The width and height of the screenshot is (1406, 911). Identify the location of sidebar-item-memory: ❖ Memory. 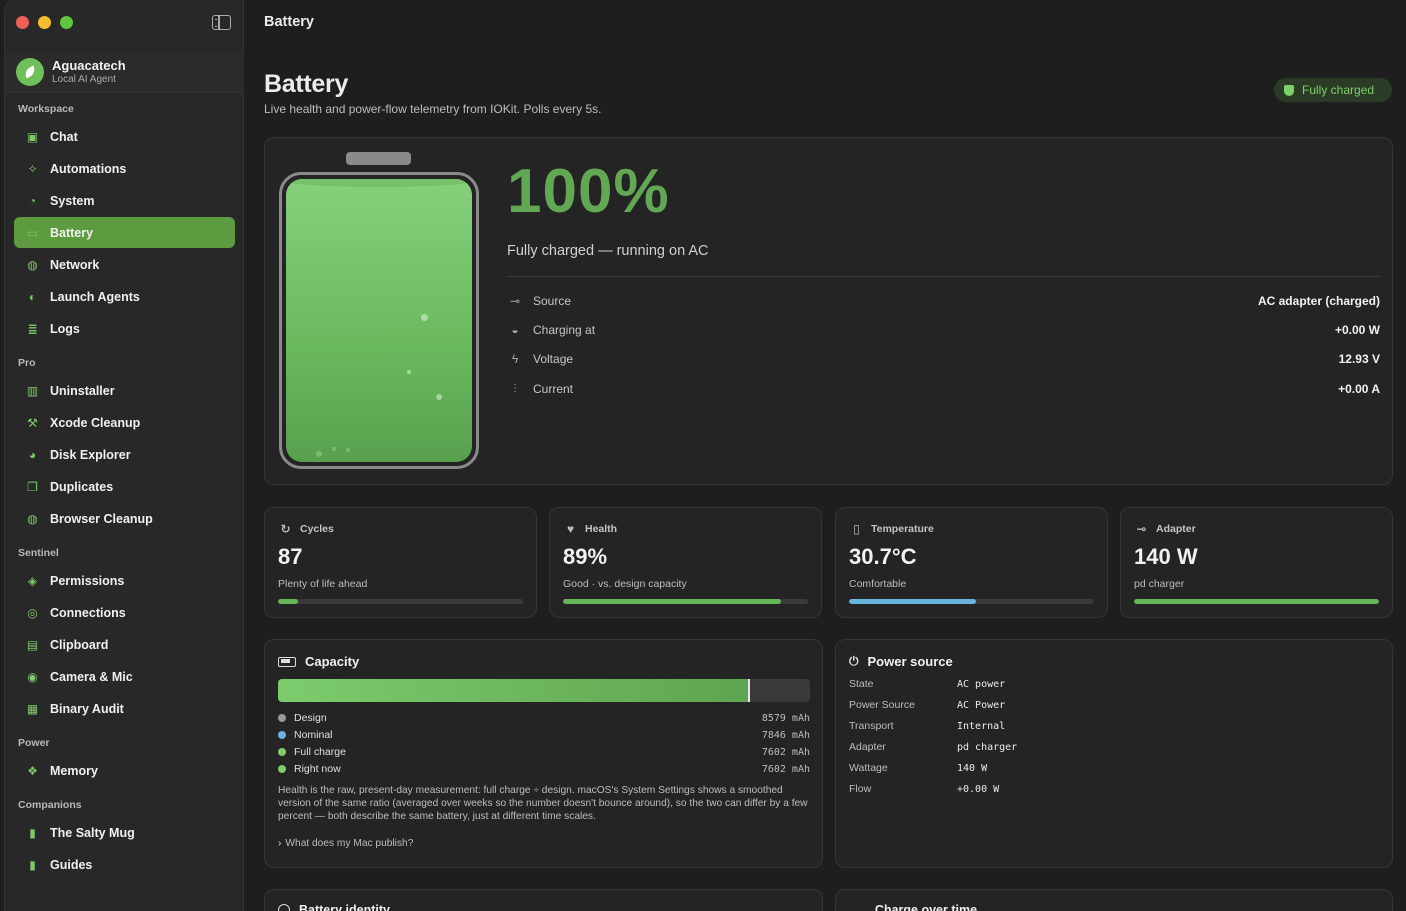
(124, 770).